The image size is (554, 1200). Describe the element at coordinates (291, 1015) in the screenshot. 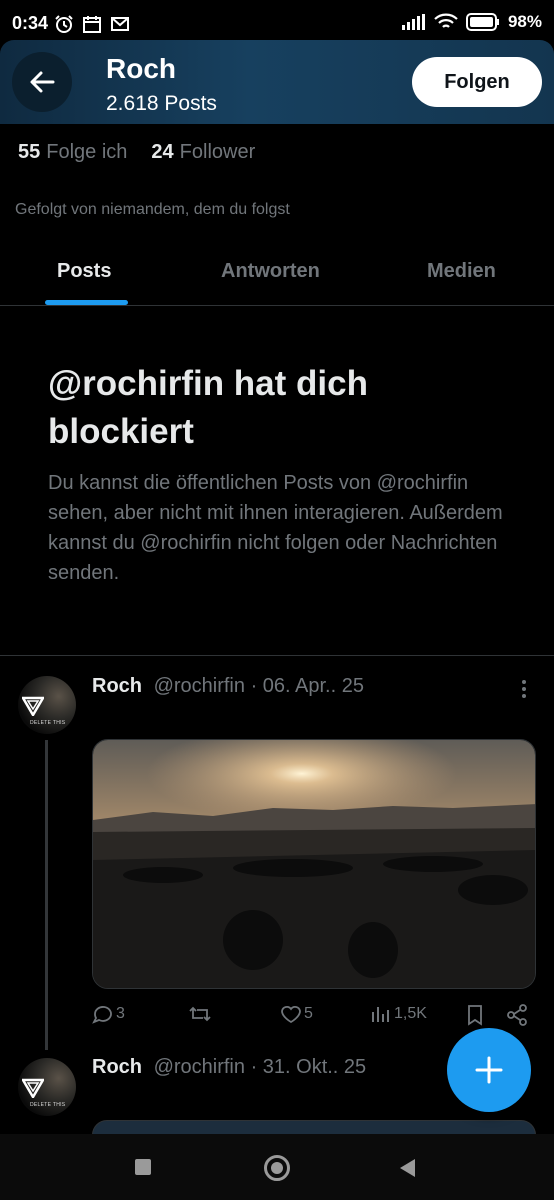

I see `heart-icon` at that location.